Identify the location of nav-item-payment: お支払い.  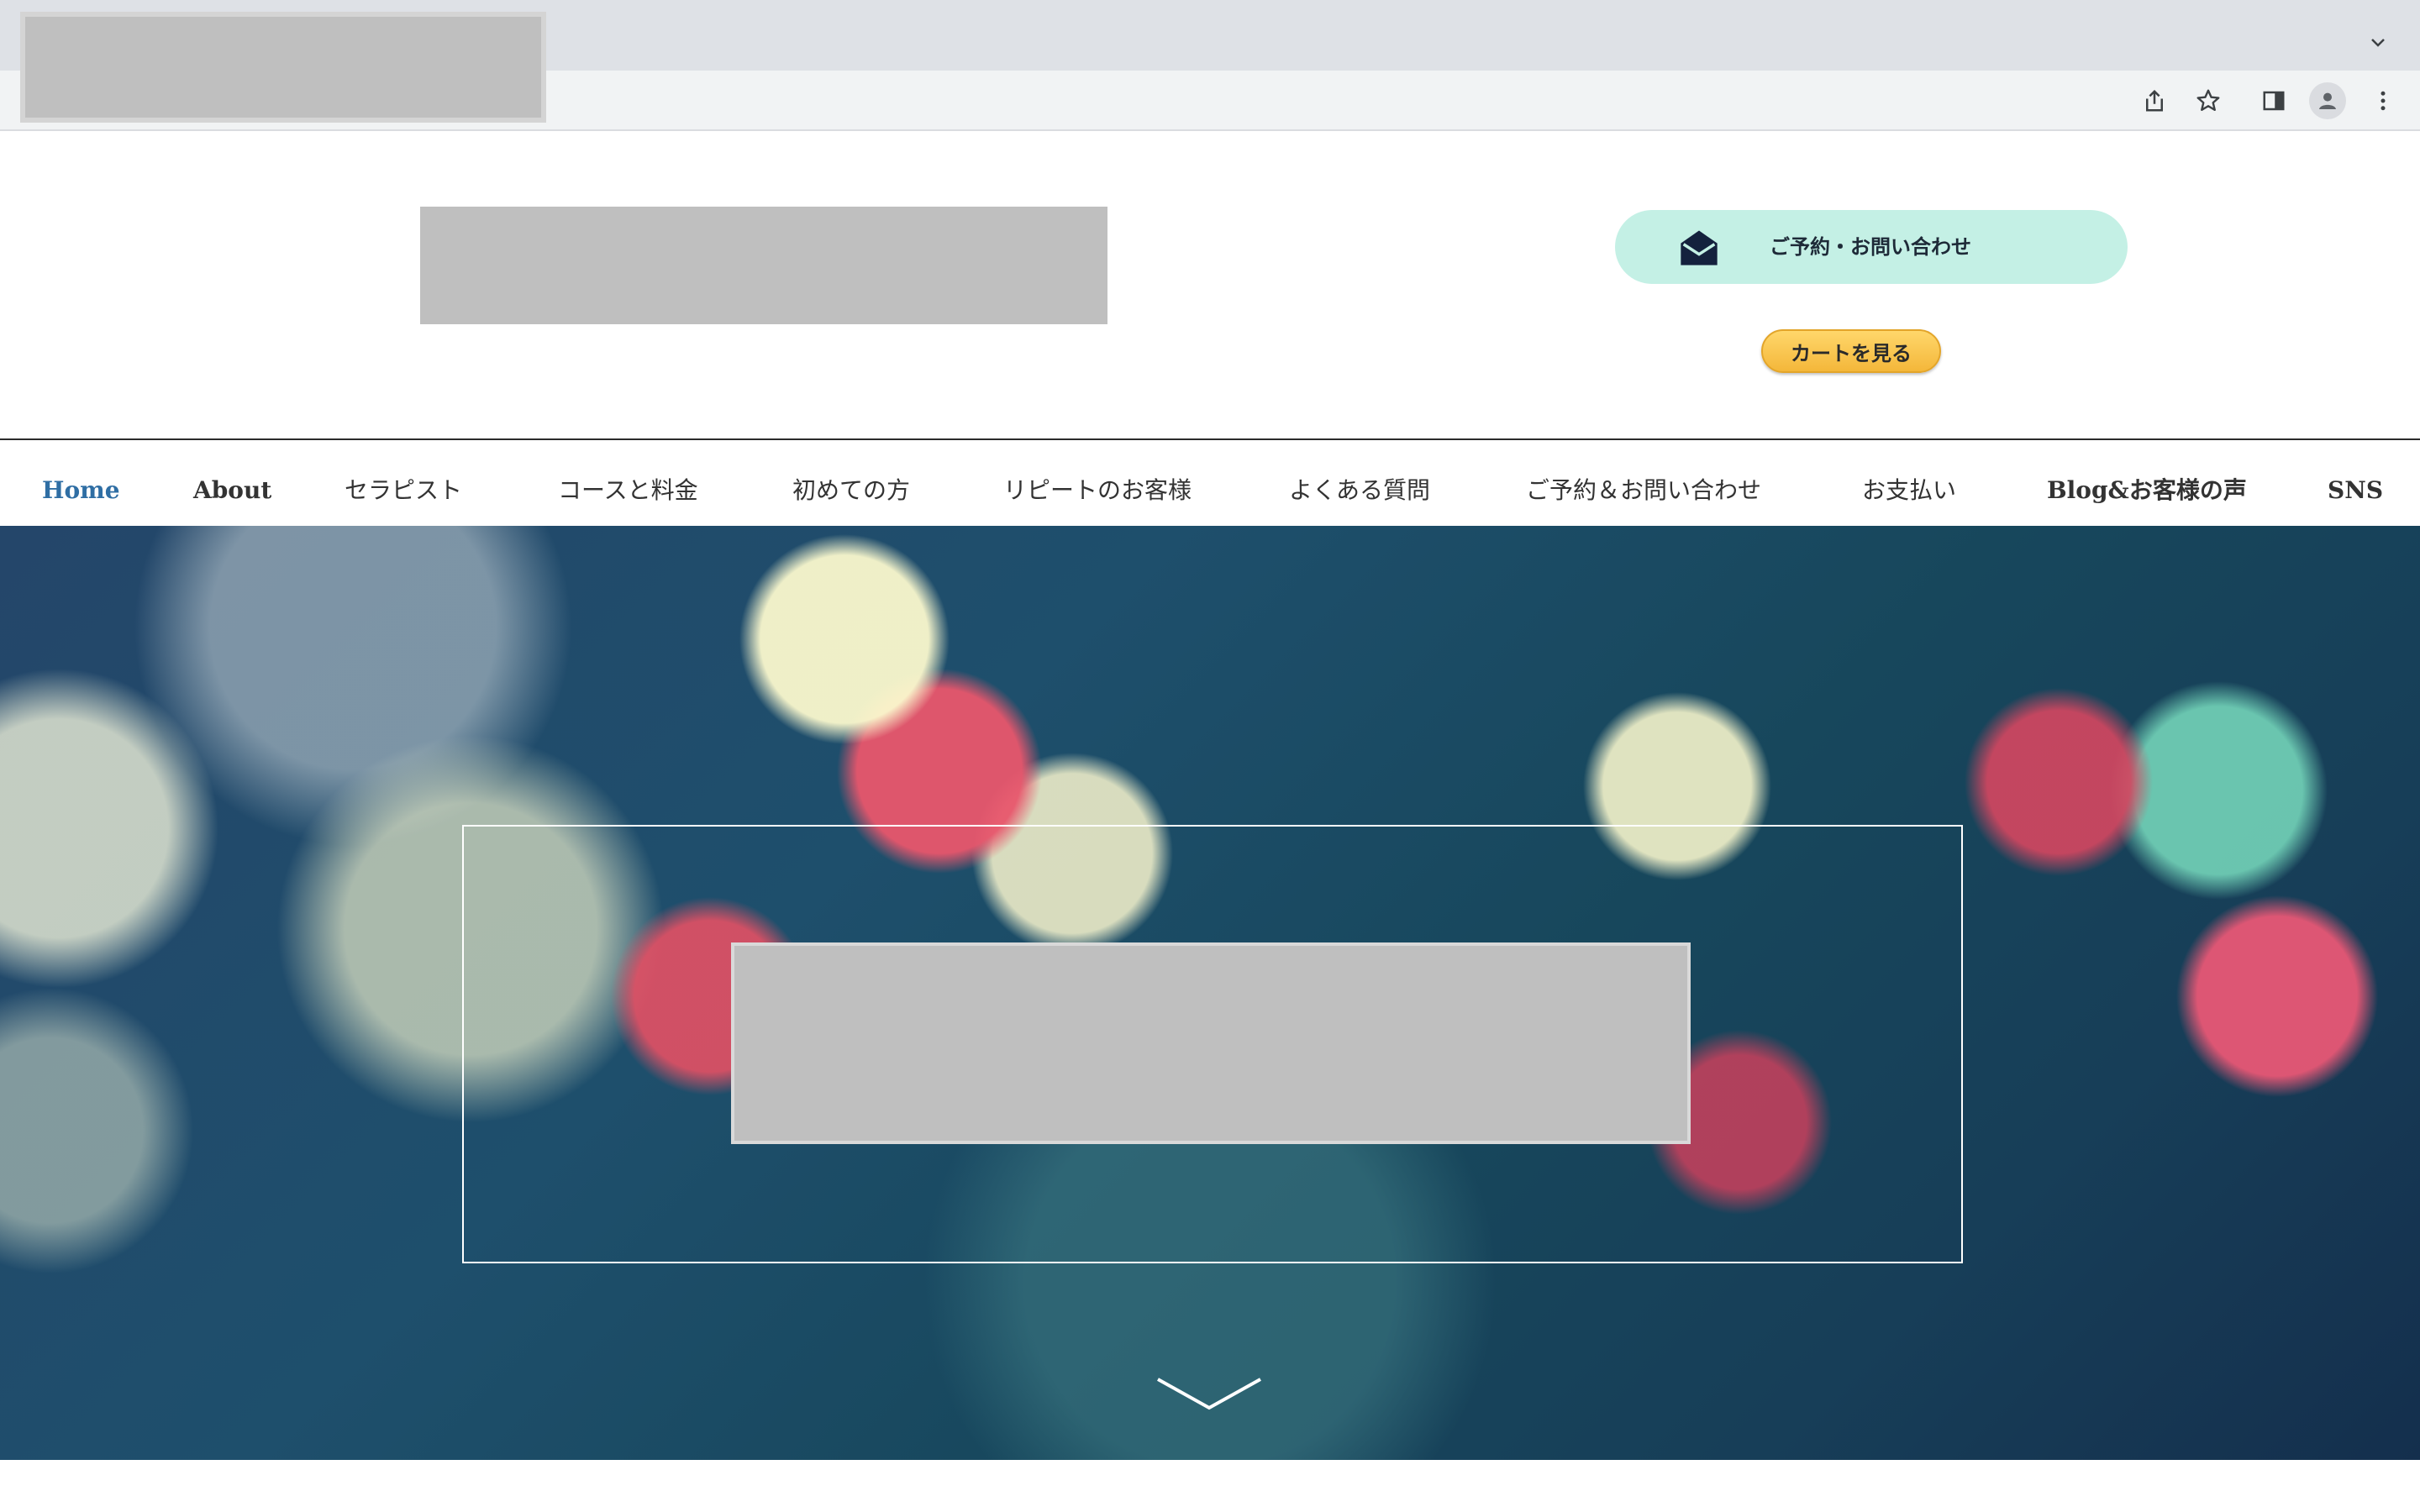
(1909, 484).